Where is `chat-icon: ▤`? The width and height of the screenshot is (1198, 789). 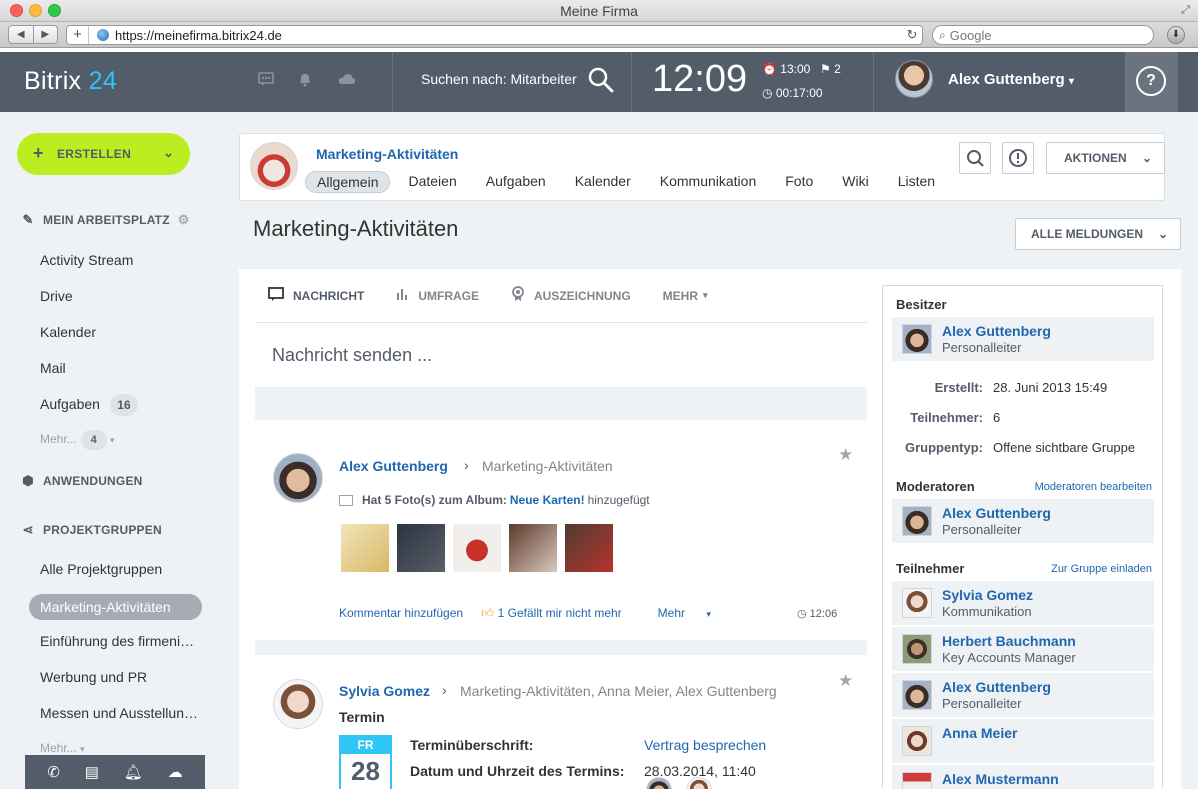 chat-icon: ▤ is located at coordinates (92, 772).